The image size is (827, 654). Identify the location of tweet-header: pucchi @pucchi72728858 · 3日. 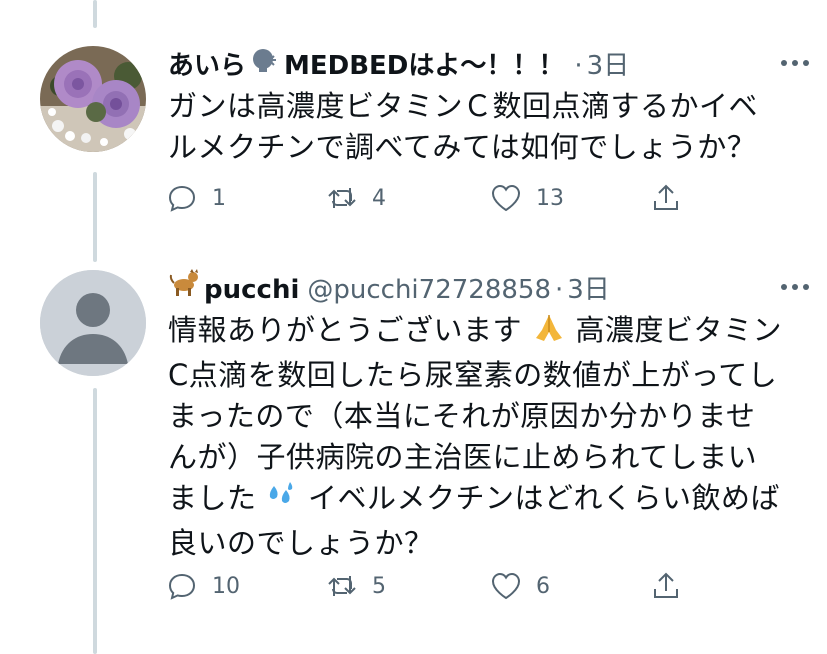
(389, 287).